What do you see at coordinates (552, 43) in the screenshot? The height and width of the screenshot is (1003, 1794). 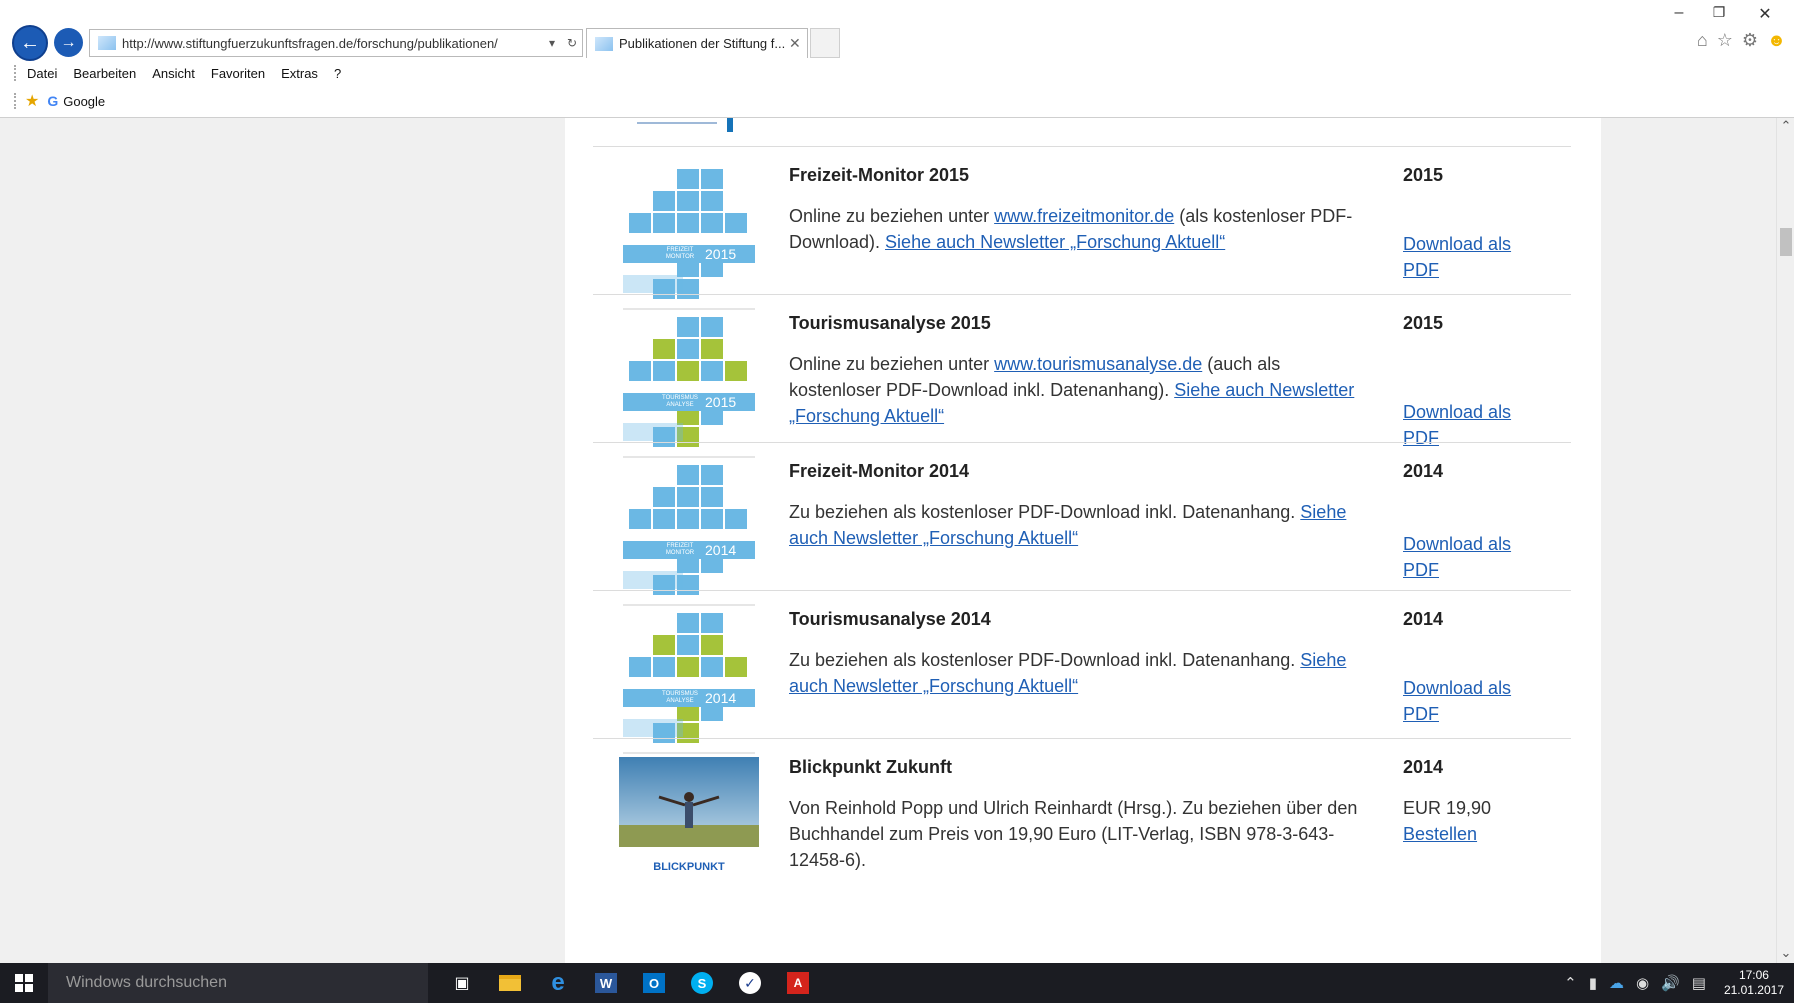 I see `address-dropdown-icon: ▾` at bounding box center [552, 43].